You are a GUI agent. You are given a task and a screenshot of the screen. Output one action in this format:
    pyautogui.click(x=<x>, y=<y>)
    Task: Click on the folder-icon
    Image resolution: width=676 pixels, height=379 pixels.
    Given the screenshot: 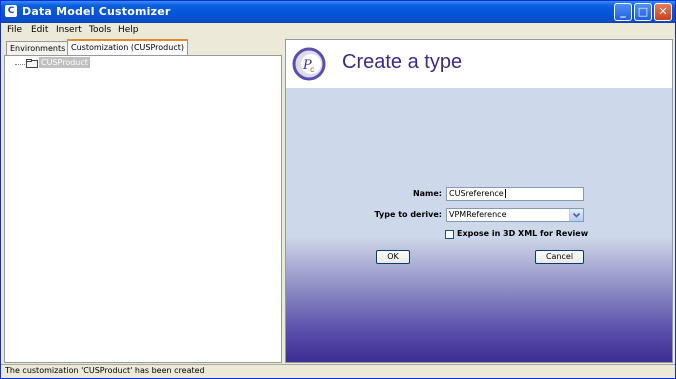 What is the action you would take?
    pyautogui.click(x=32, y=63)
    